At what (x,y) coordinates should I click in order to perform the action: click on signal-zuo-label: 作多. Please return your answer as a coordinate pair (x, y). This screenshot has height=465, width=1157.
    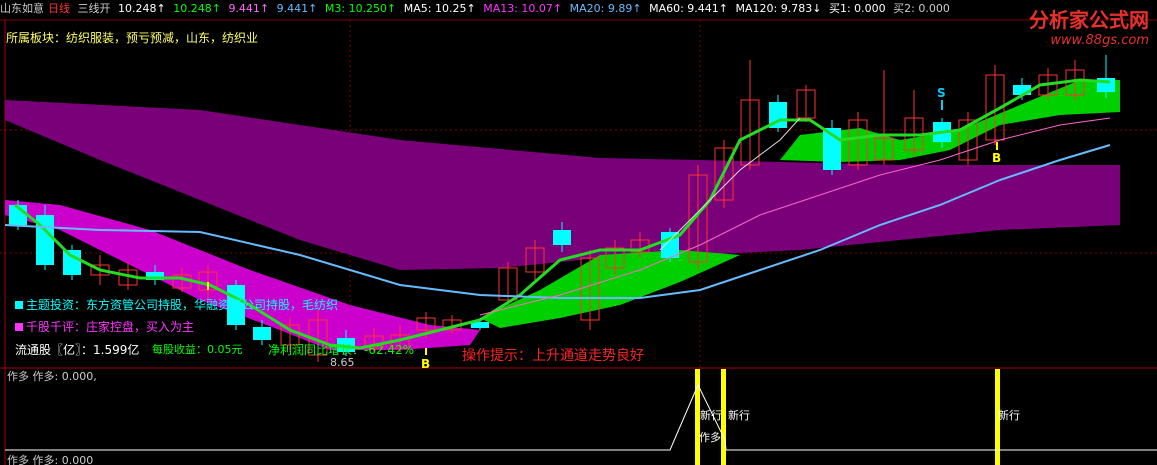
    Looking at the image, I should click on (710, 437).